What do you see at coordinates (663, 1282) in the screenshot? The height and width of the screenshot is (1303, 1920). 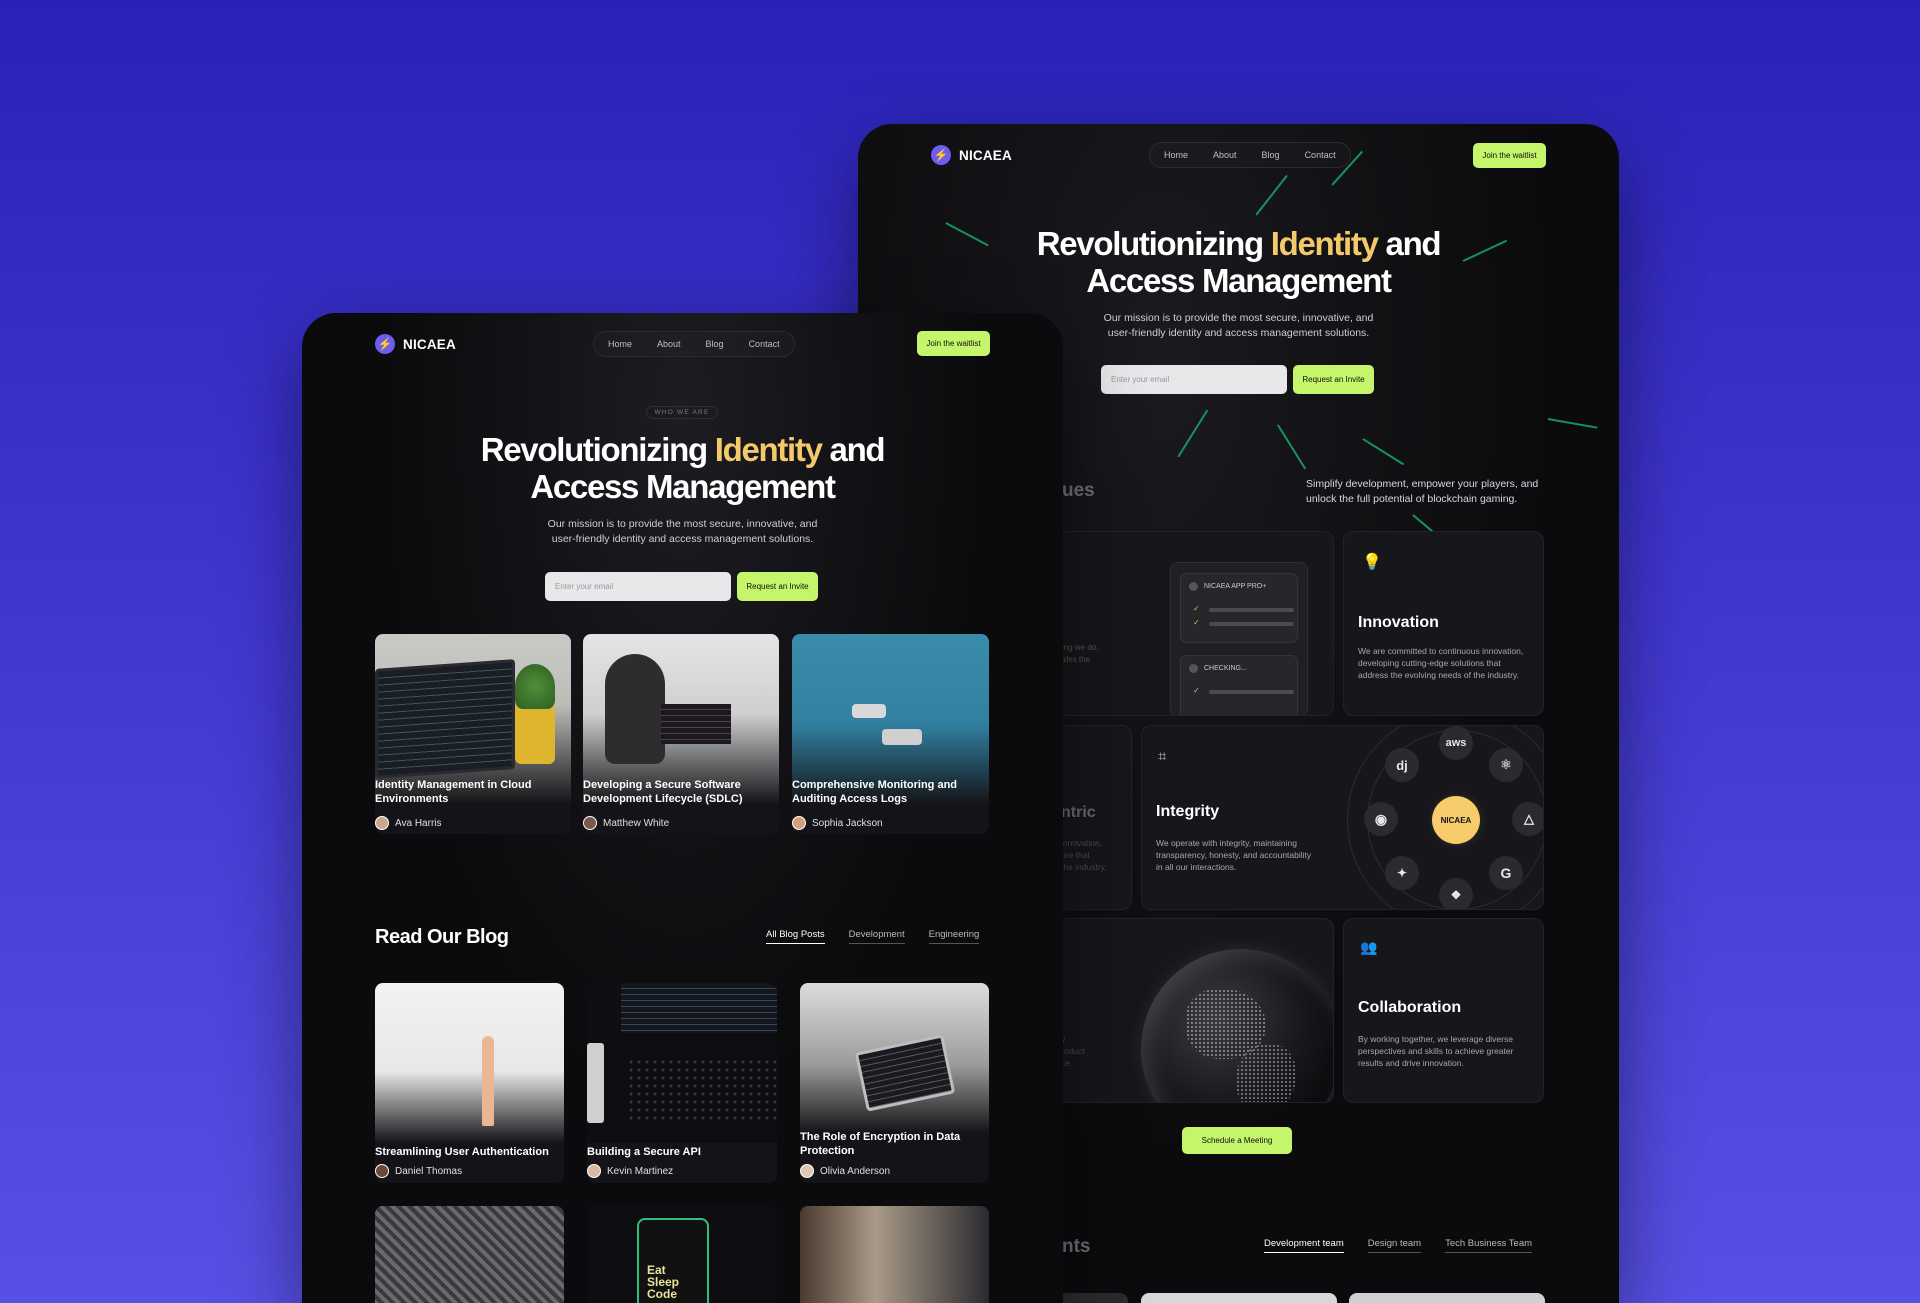 I see `phone-screen-text: Eat Sleep Code` at bounding box center [663, 1282].